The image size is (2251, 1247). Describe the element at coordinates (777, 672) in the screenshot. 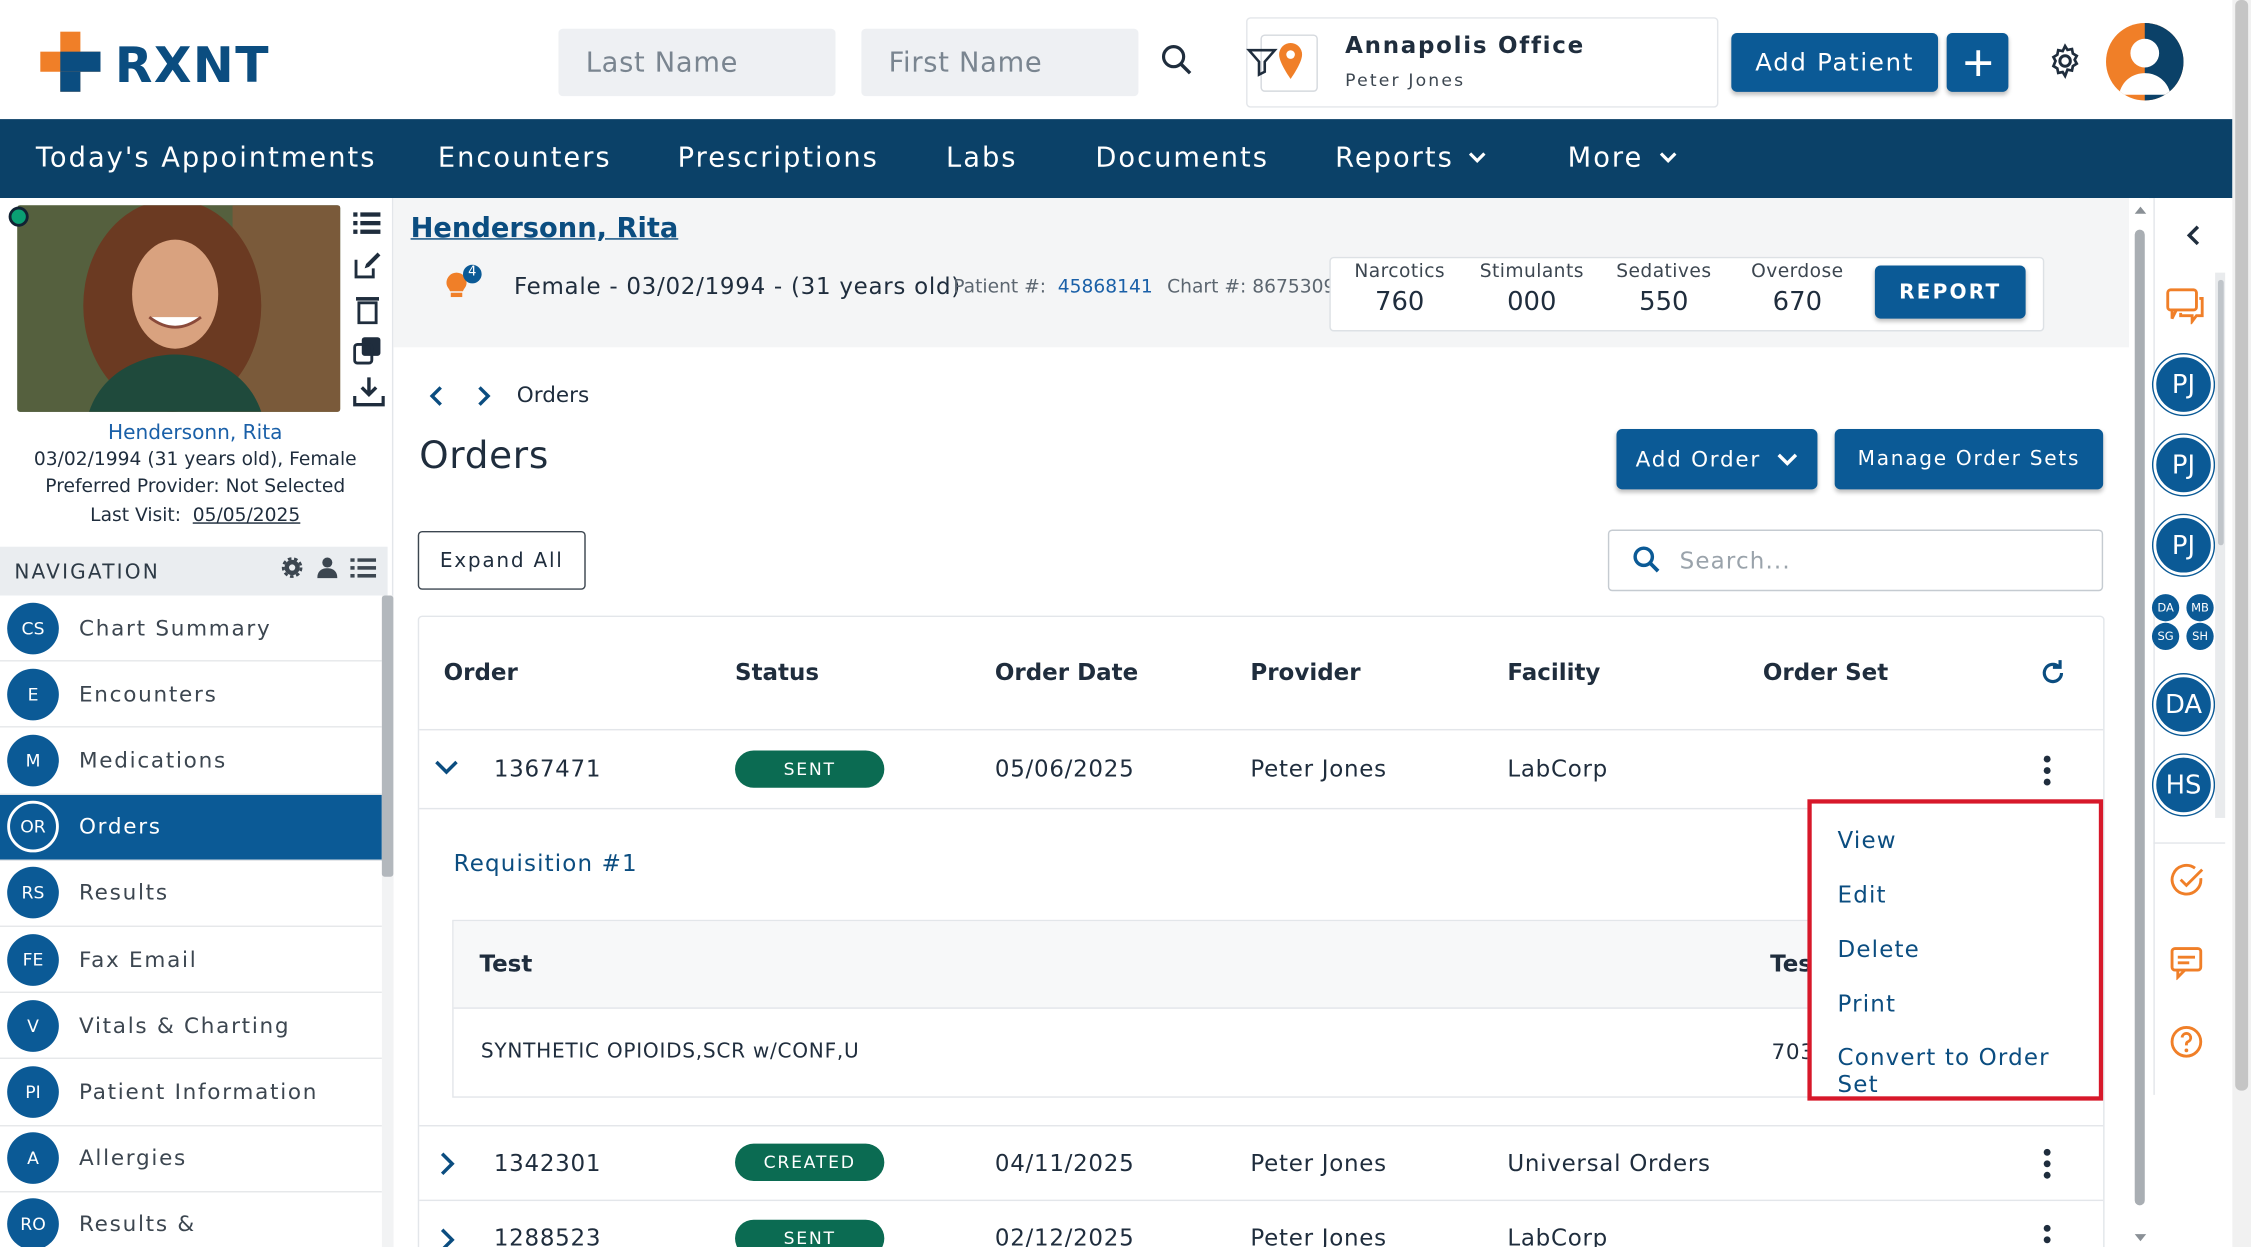

I see `col-header-status: Status` at that location.